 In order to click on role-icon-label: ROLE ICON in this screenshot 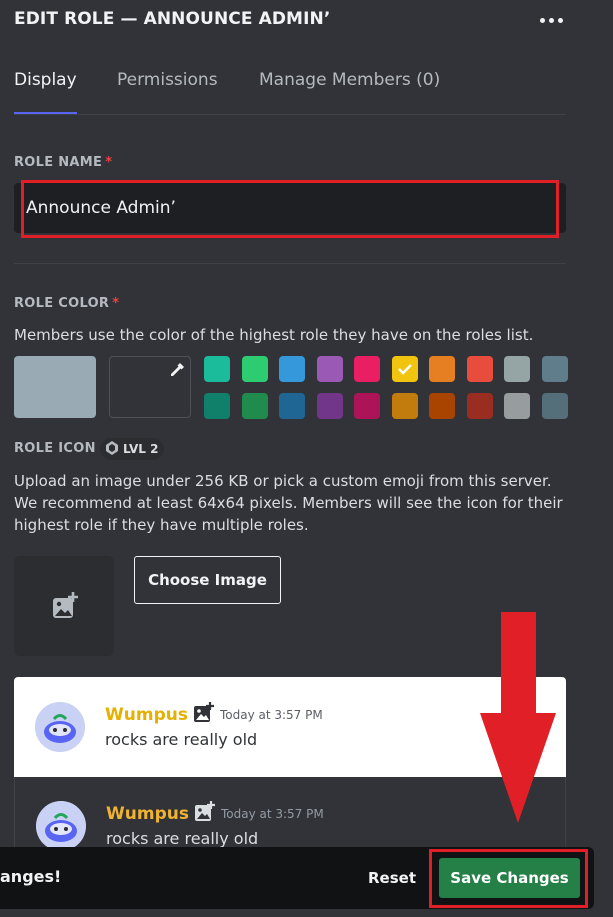, I will do `click(55, 448)`.